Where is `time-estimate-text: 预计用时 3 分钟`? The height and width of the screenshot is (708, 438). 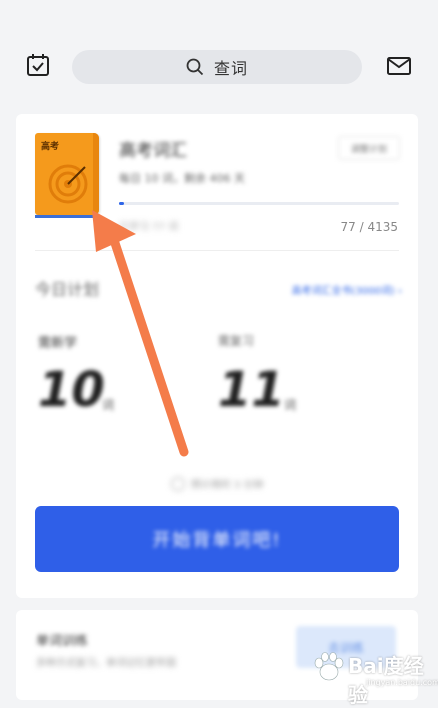
time-estimate-text: 预计用时 3 分钟 is located at coordinates (227, 485).